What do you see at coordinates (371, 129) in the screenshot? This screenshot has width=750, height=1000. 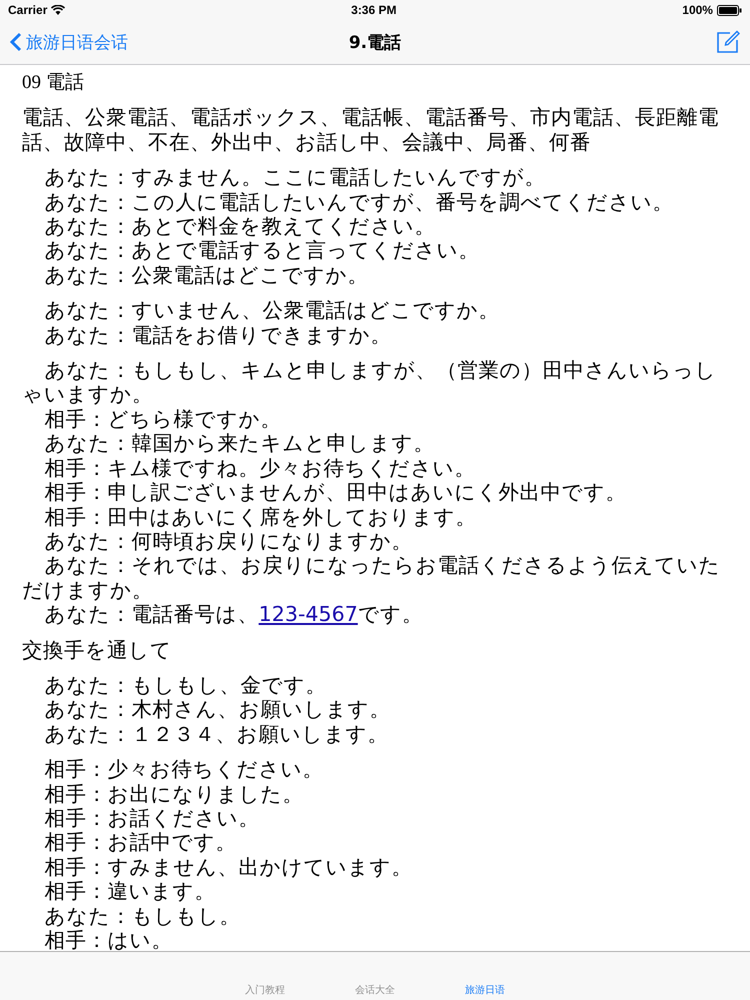 I see `text-line: 電話、公衆電話、電話ボックス、電話帳、電話番号、市内電話、長距離電話、故障中、不在、外出中、お話し中、会議中、局番、何番` at bounding box center [371, 129].